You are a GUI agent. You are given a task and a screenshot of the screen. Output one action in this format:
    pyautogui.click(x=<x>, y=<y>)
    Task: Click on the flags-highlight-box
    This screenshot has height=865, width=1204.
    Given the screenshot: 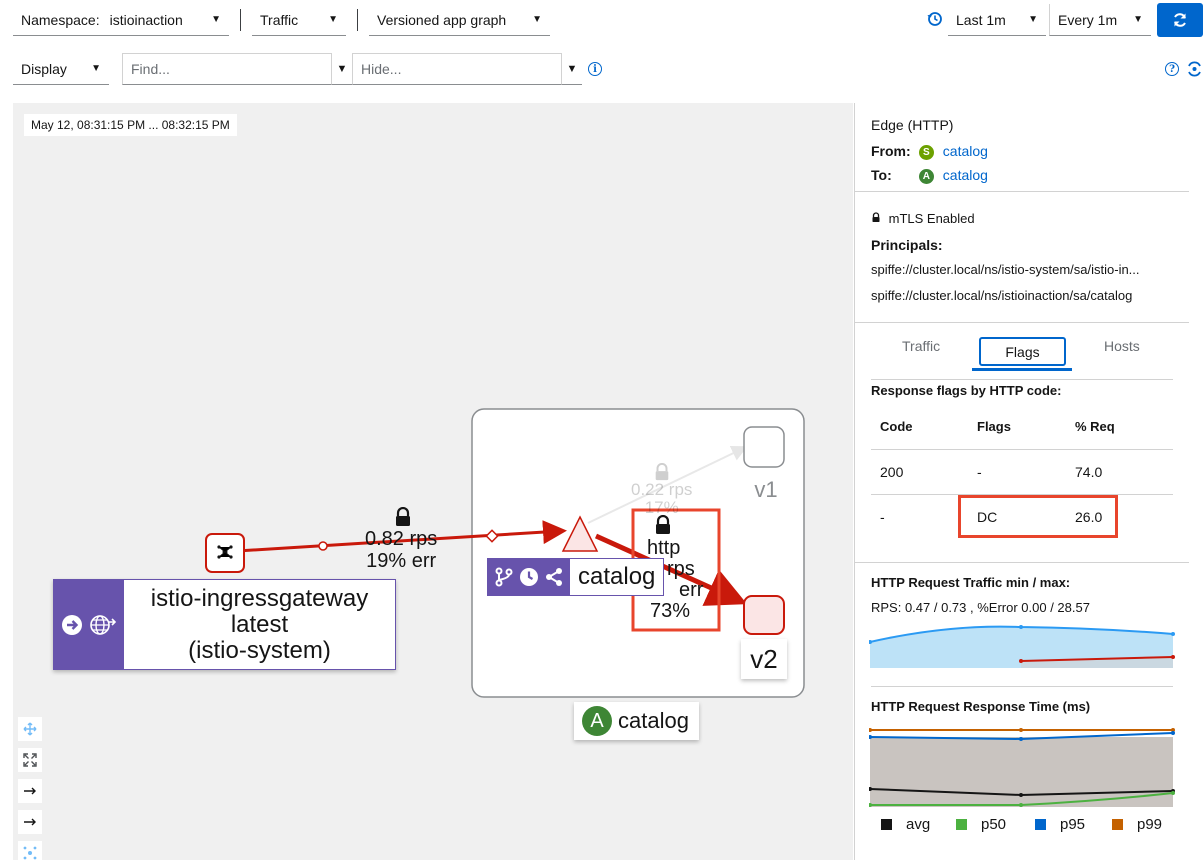 What is the action you would take?
    pyautogui.click(x=1038, y=516)
    